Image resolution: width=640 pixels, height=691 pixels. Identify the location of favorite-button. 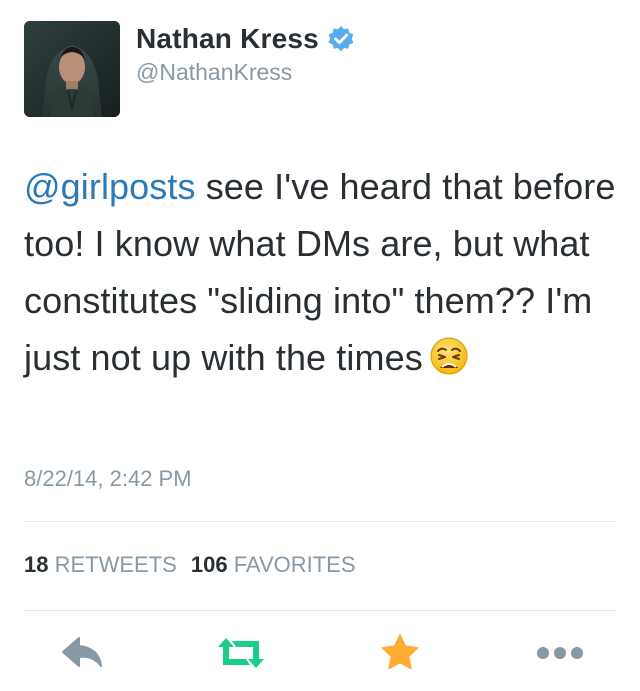
(400, 655).